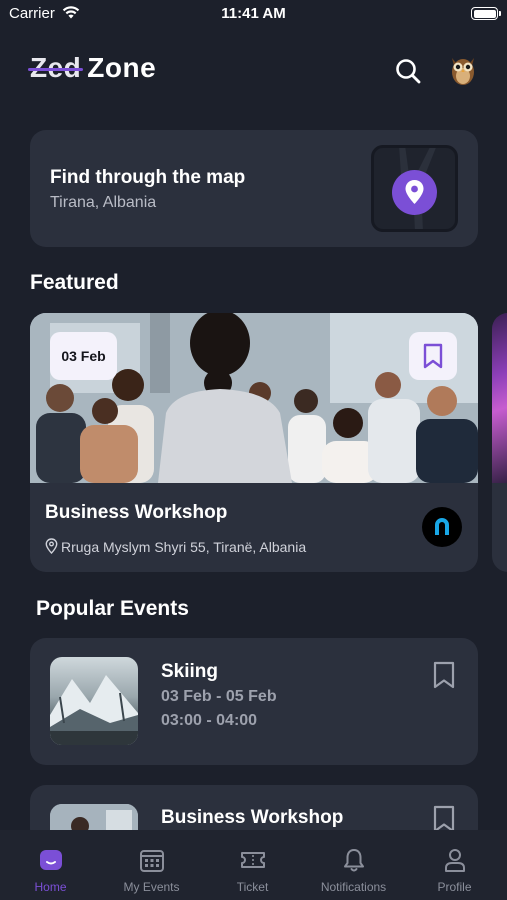 This screenshot has height=900, width=507. Describe the element at coordinates (136, 512) in the screenshot. I see `featured-event-title: Business Workshop` at that location.